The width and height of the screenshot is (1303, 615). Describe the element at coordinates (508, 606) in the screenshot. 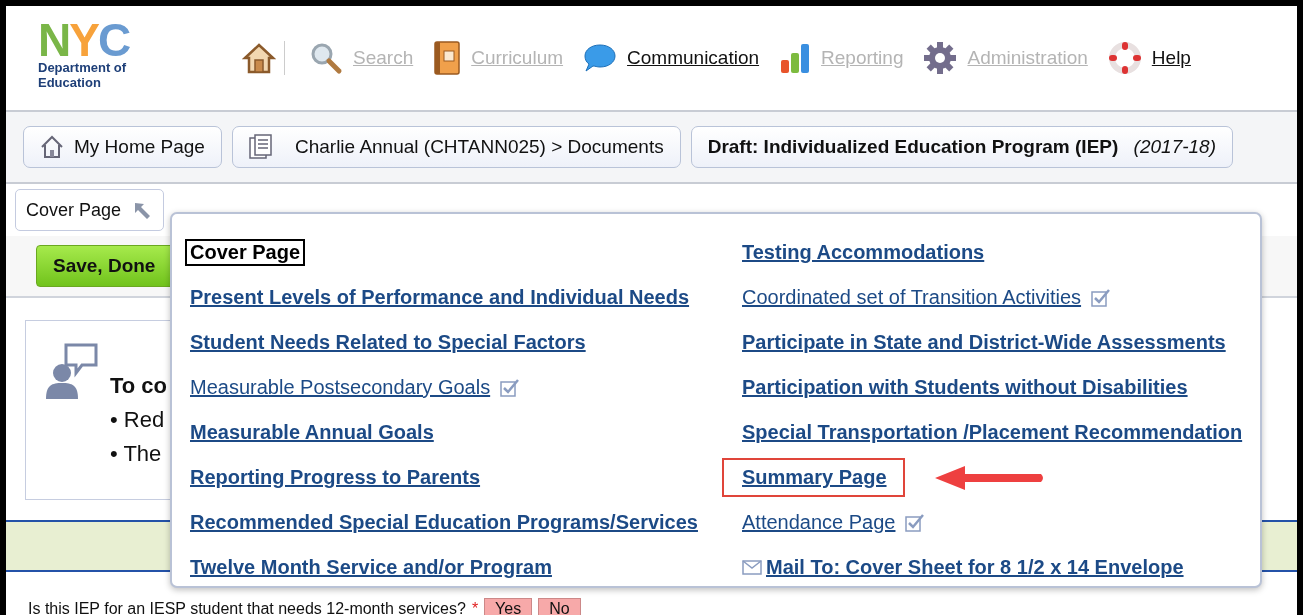

I see `answer-option: Yes` at that location.